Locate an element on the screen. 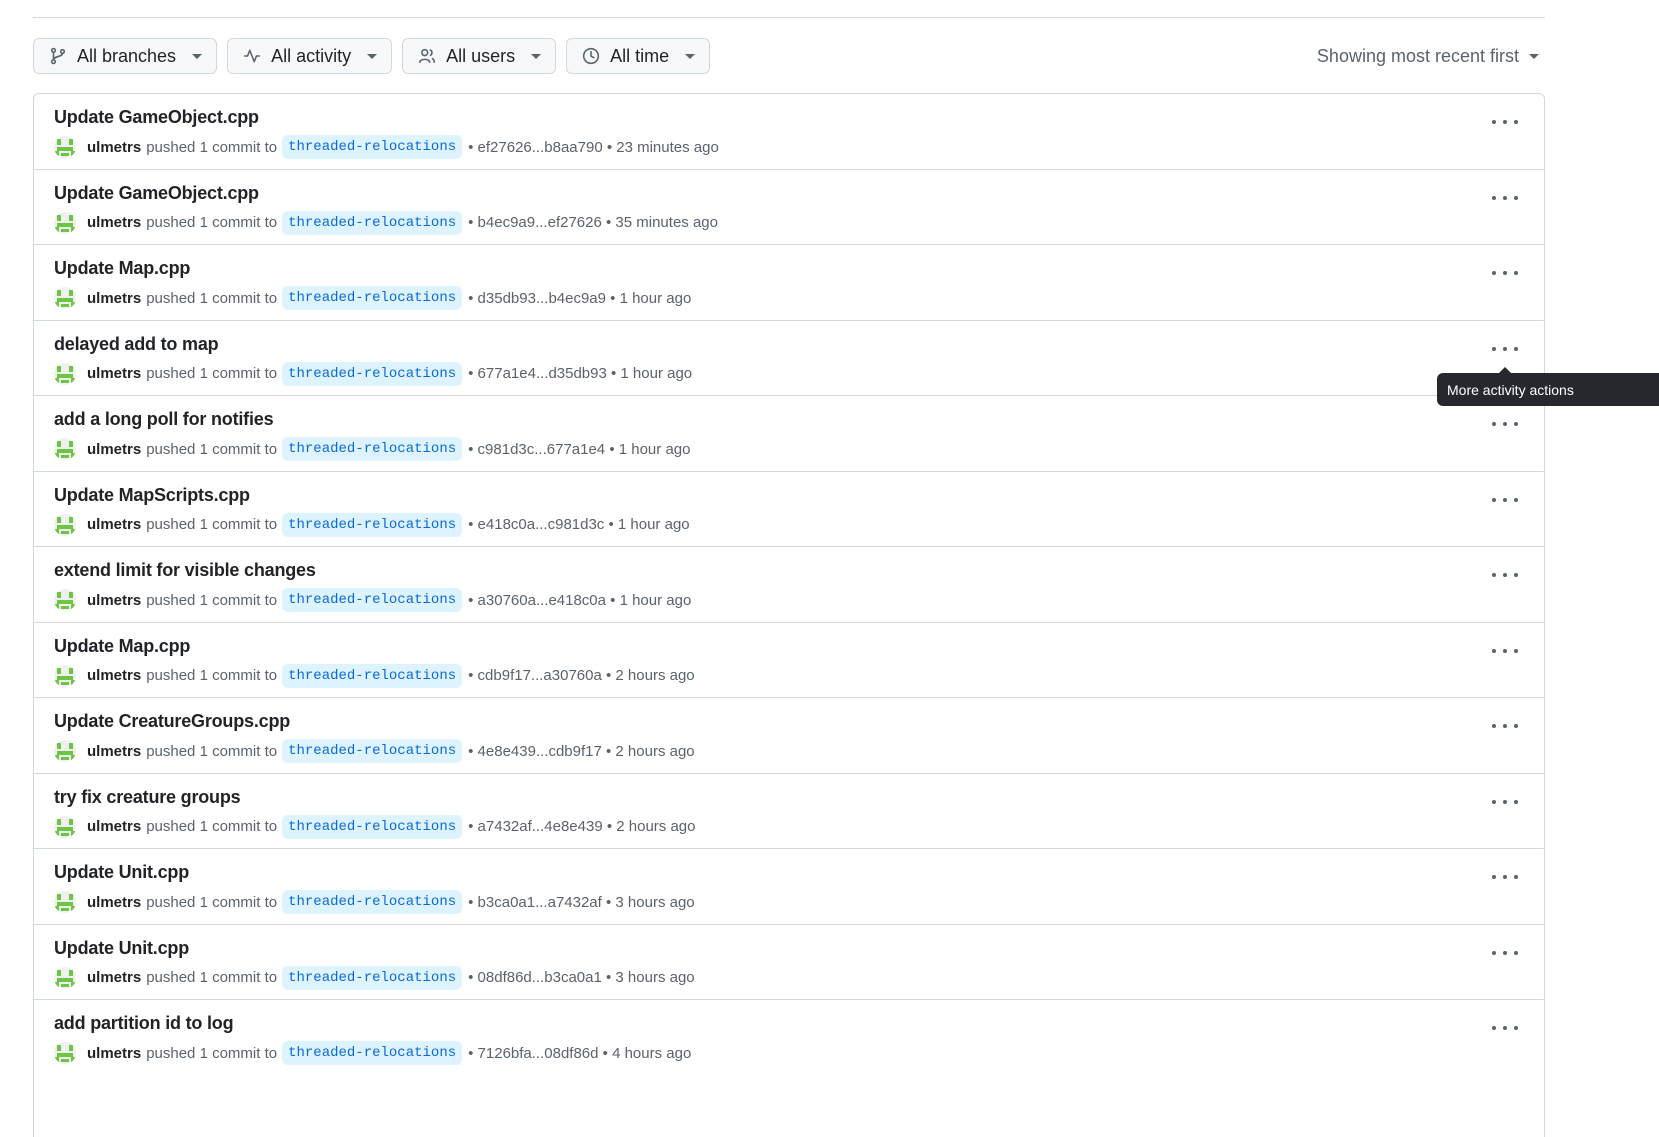 This screenshot has height=1137, width=1659. commit-range-time: • e418c0a...c981d3c • 1 hour ago is located at coordinates (579, 524).